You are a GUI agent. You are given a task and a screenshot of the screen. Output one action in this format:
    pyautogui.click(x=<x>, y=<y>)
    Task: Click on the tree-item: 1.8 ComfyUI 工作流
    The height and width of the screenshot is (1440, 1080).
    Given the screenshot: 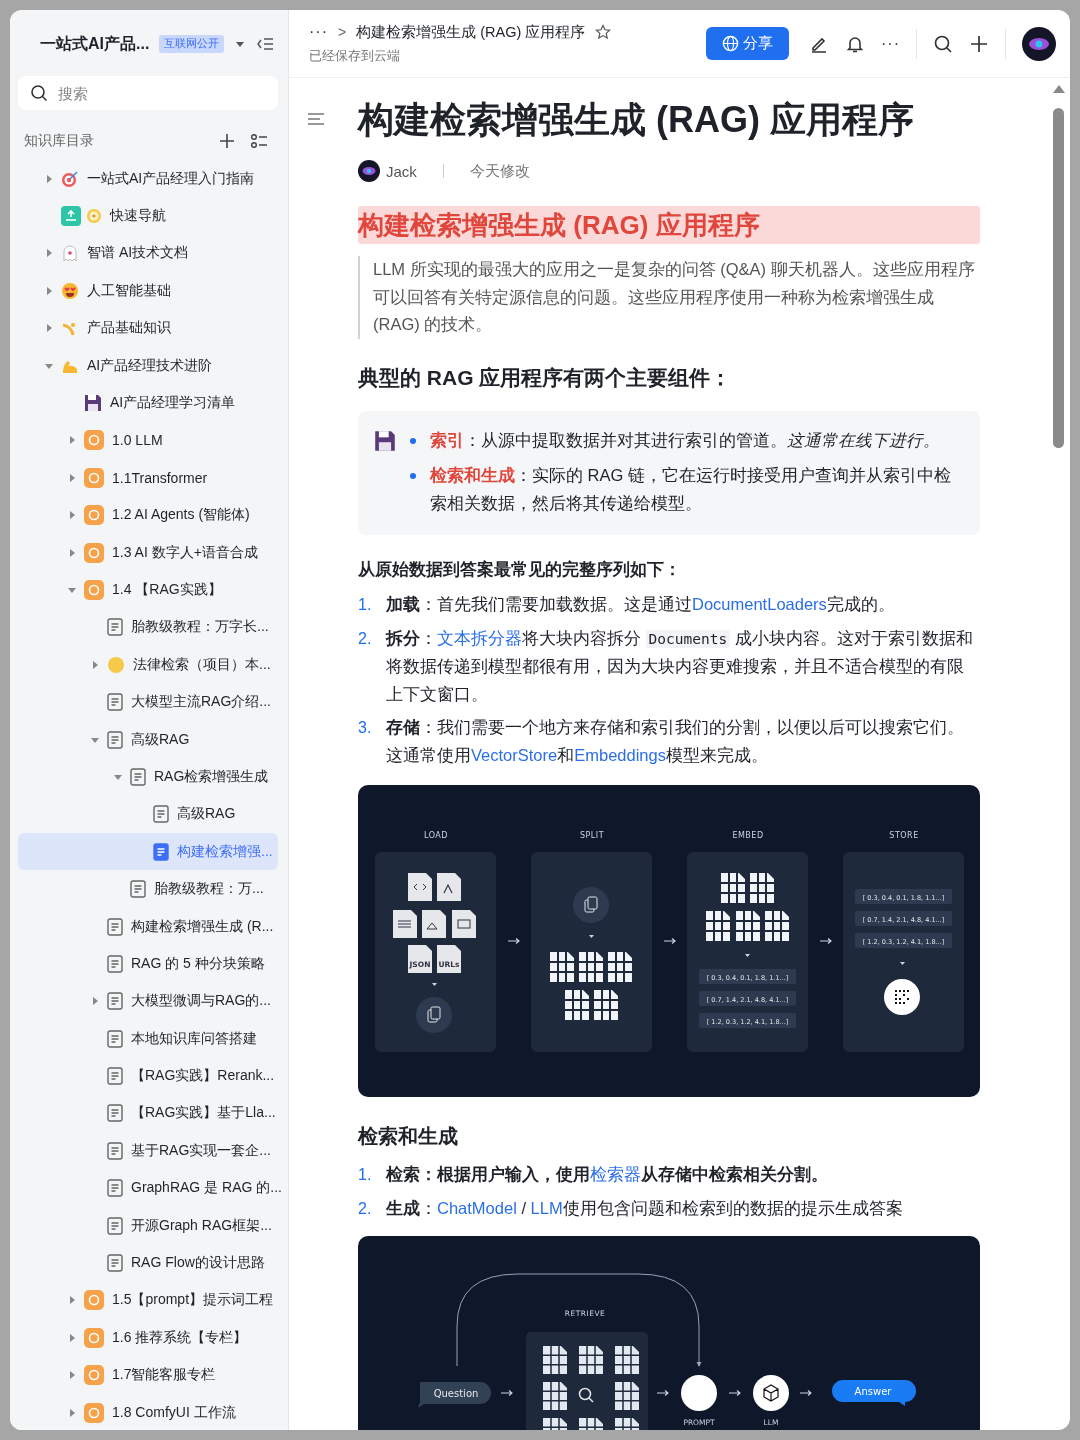 What is the action you would take?
    pyautogui.click(x=148, y=1411)
    